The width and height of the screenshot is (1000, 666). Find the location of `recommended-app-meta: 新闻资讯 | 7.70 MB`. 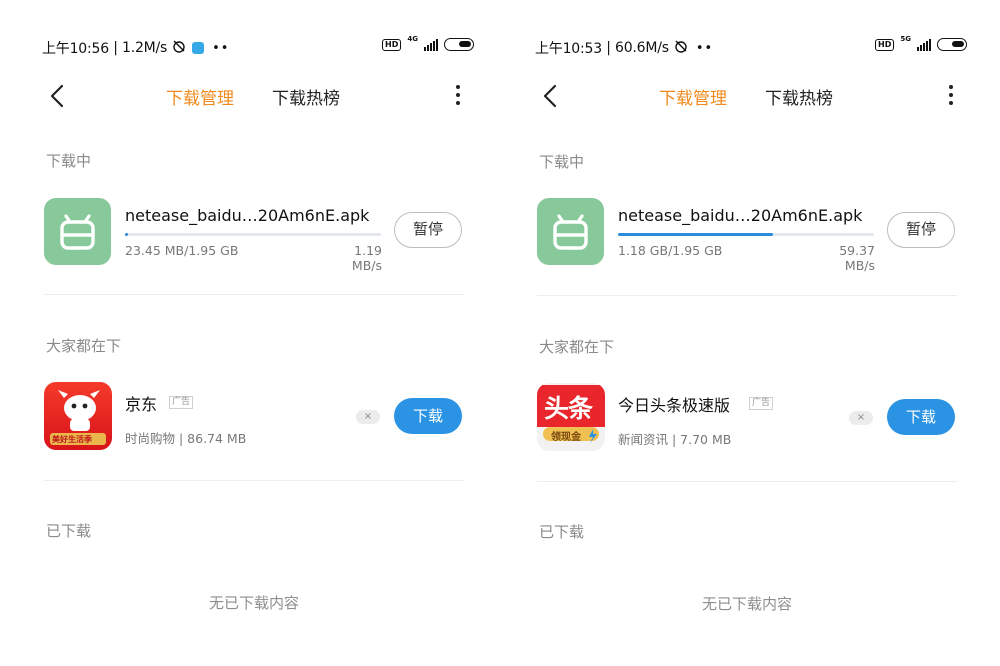

recommended-app-meta: 新闻资讯 | 7.70 MB is located at coordinates (675, 439).